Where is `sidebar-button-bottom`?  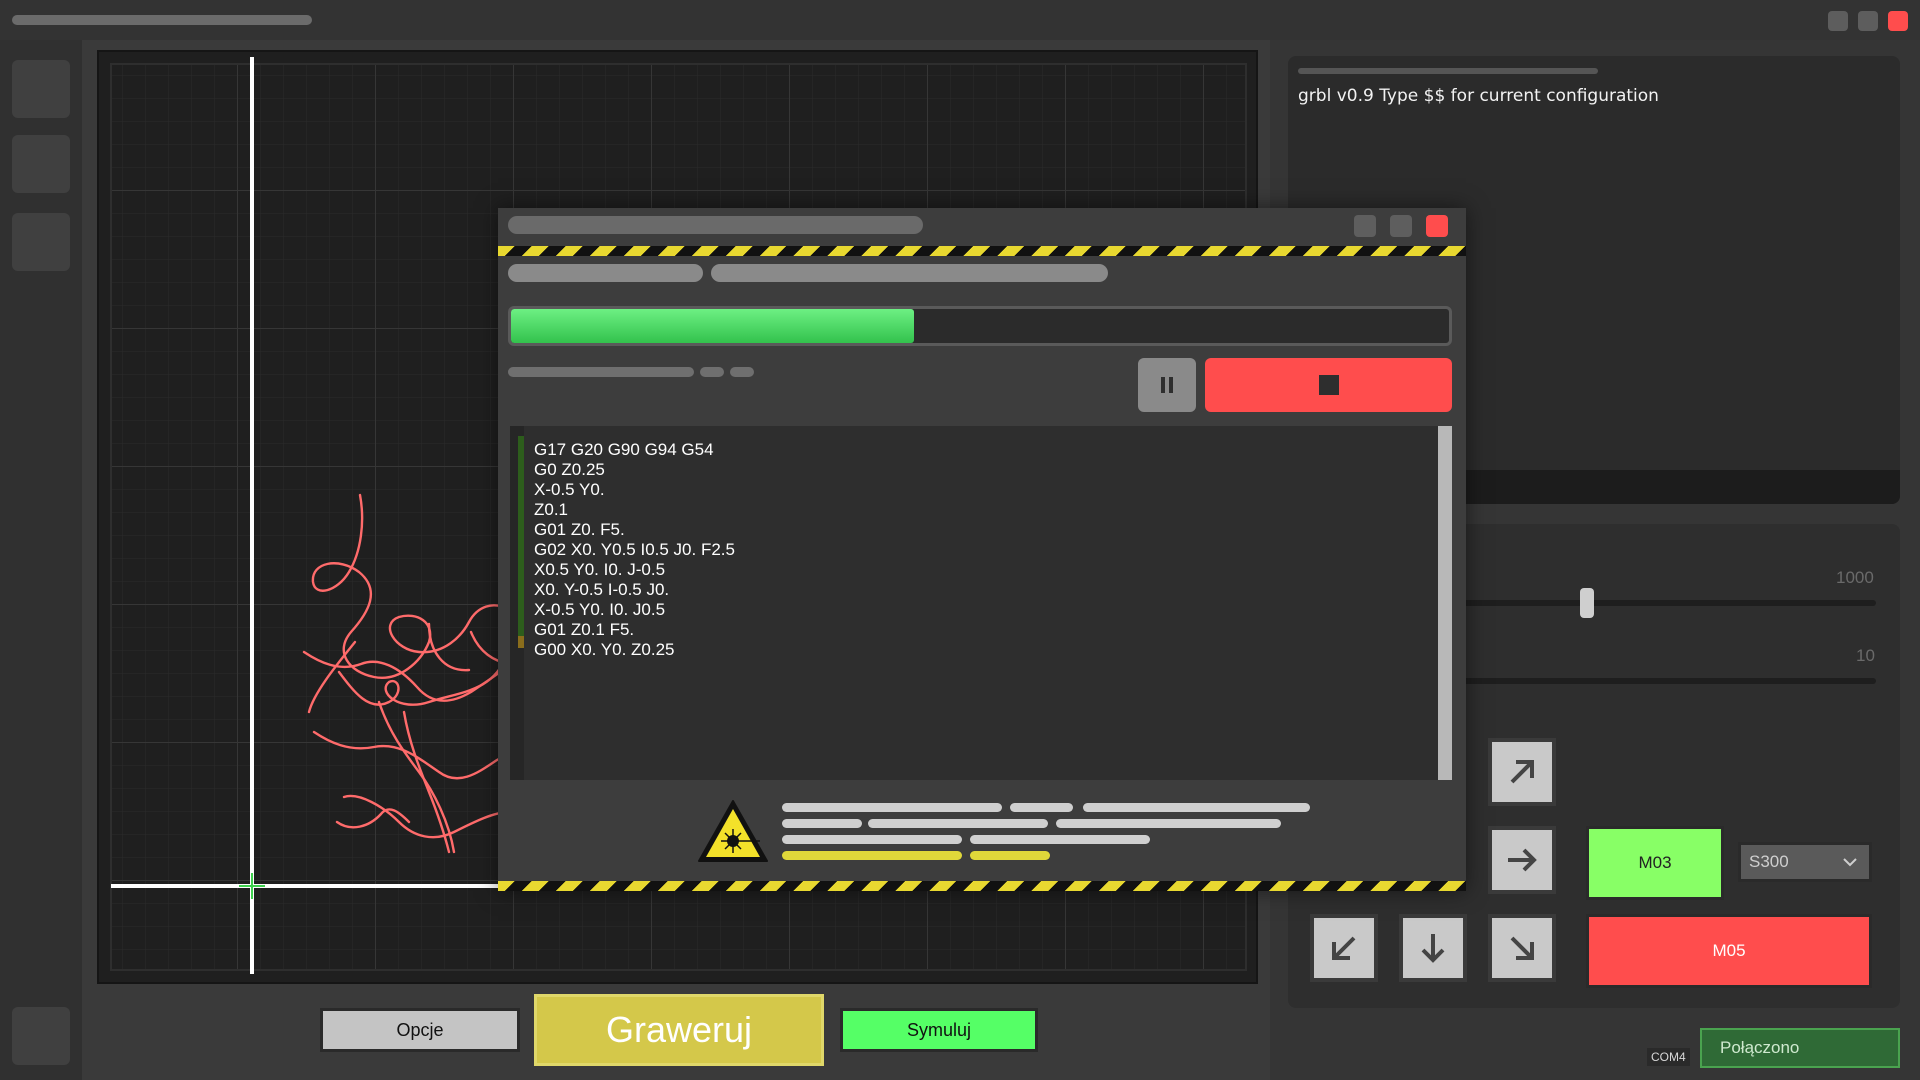 sidebar-button-bottom is located at coordinates (41, 1036).